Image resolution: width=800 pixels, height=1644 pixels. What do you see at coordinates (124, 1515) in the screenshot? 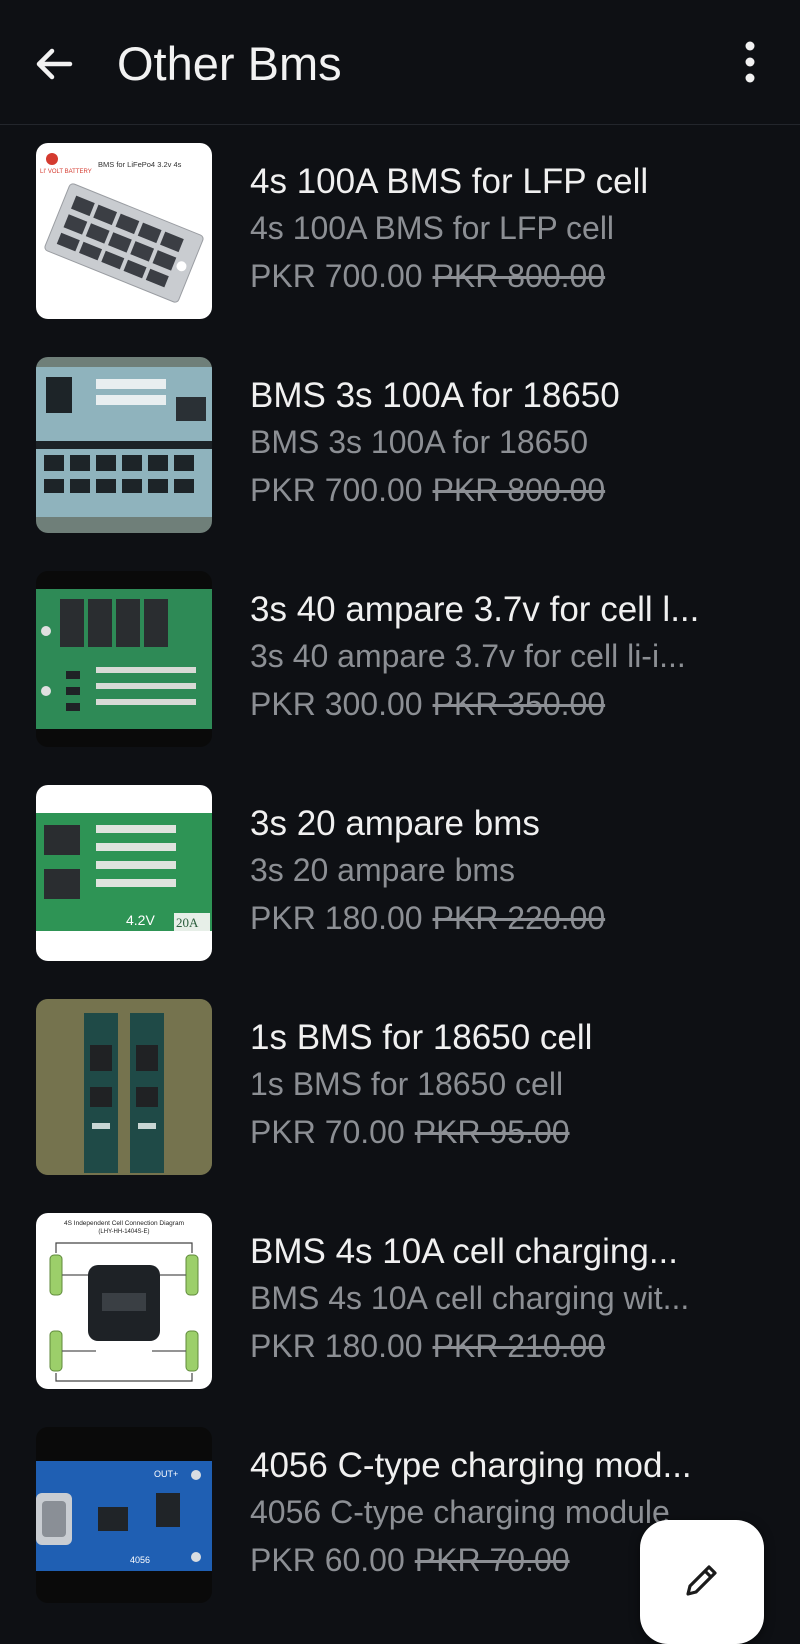
I see `product-thumbnail: OUT+ 4056` at bounding box center [124, 1515].